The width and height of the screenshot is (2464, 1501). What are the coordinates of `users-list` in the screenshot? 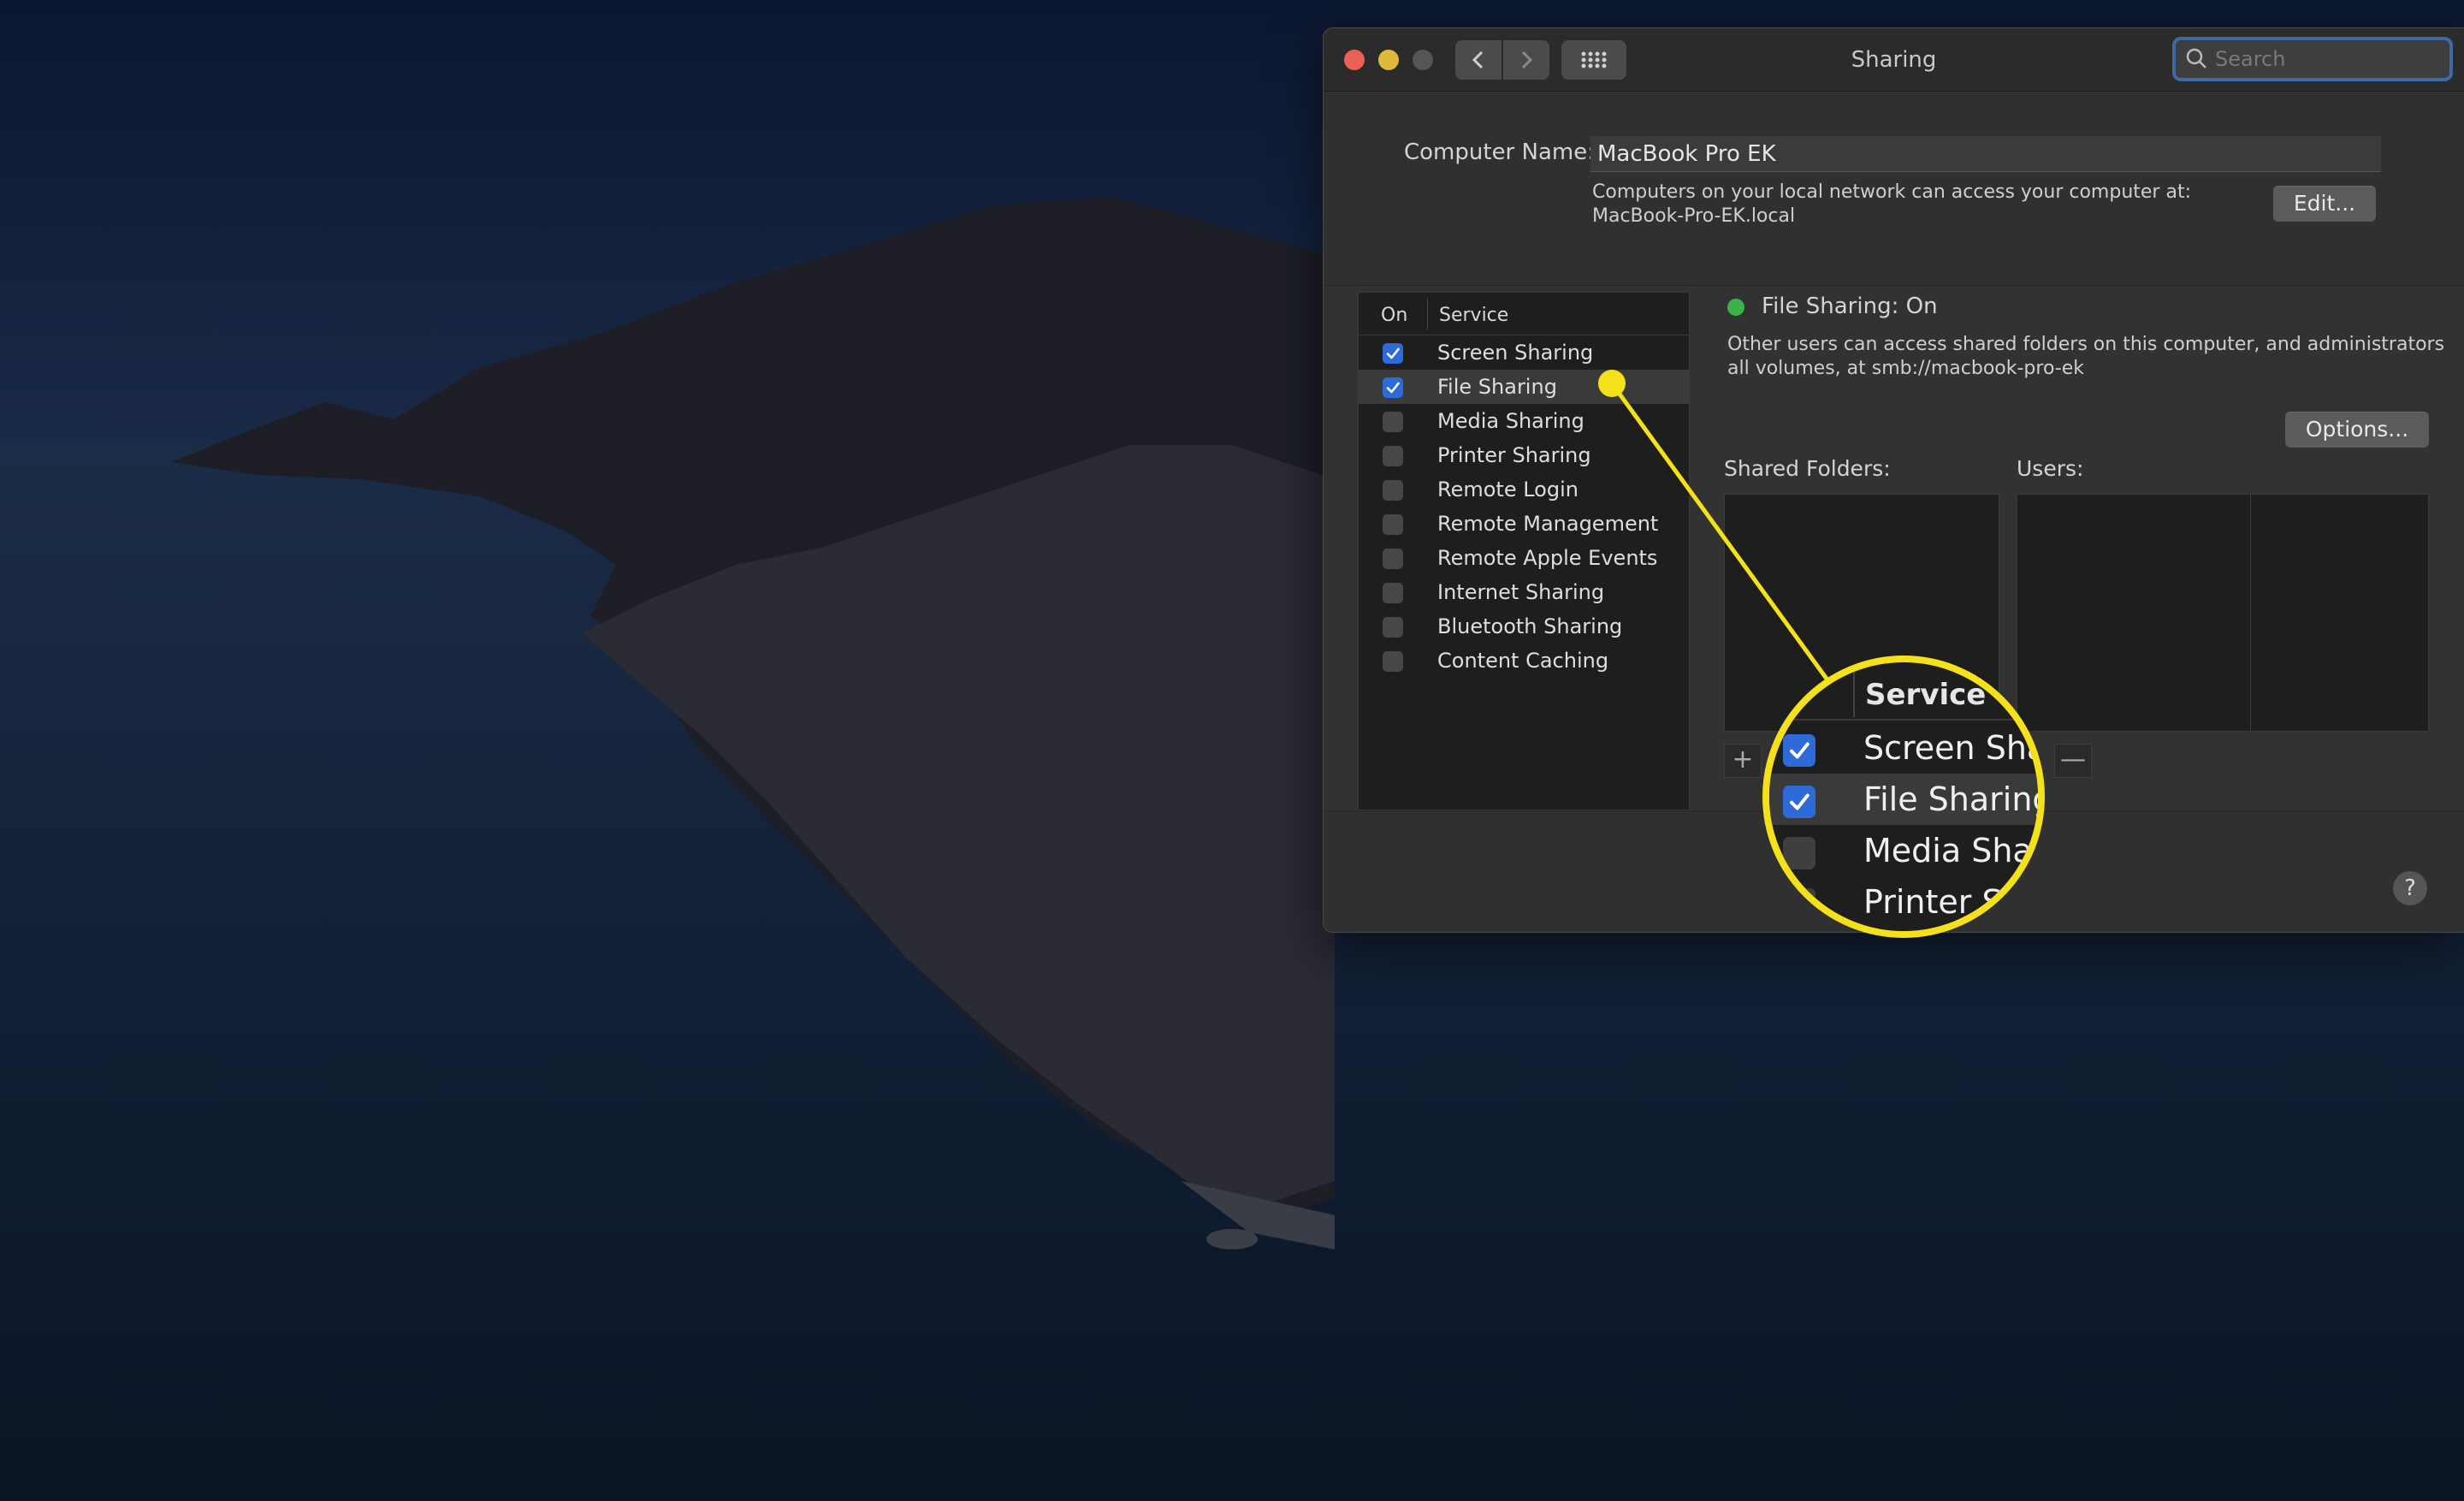 It's located at (2223, 613).